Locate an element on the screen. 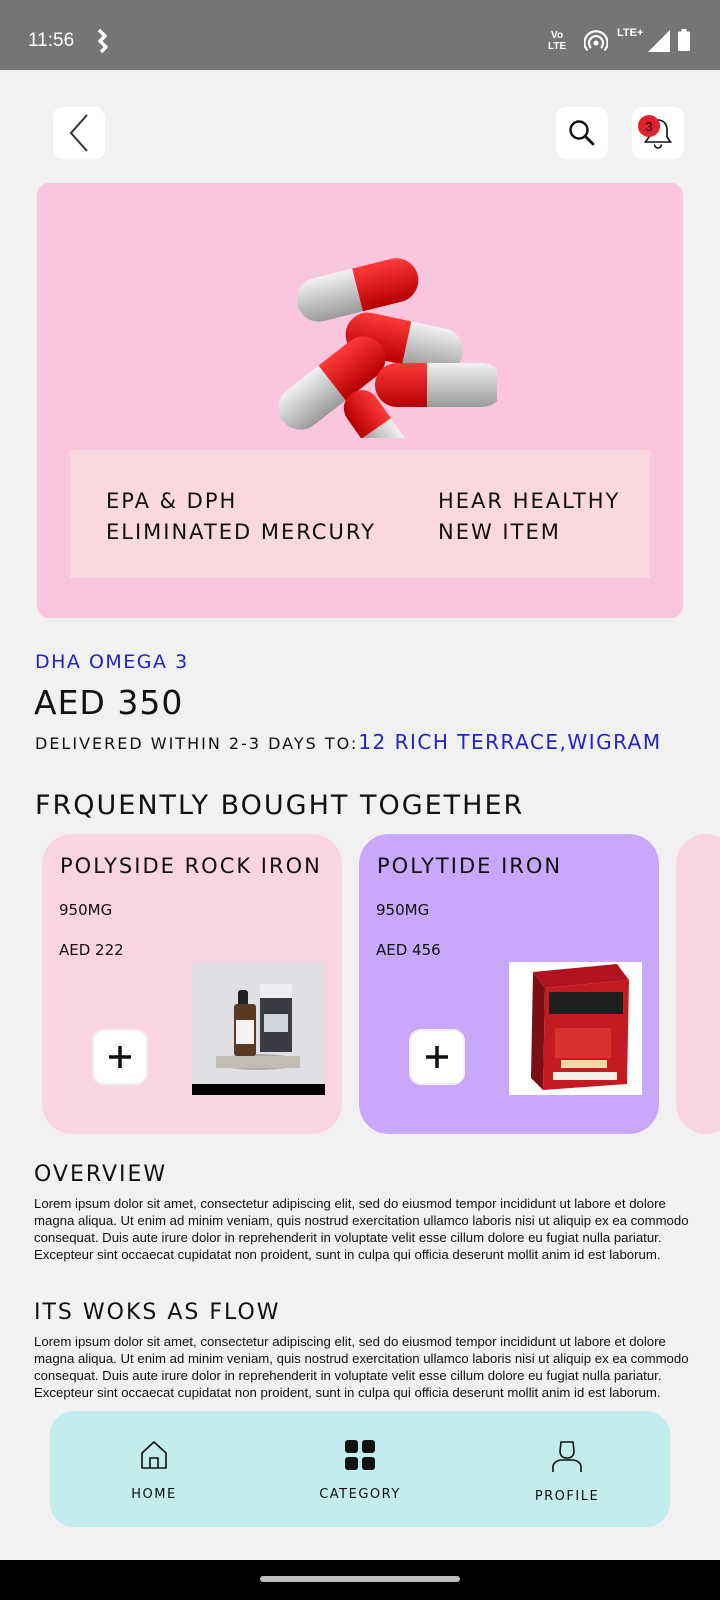 The width and height of the screenshot is (720, 1600). notifications-button: 3 is located at coordinates (658, 133).